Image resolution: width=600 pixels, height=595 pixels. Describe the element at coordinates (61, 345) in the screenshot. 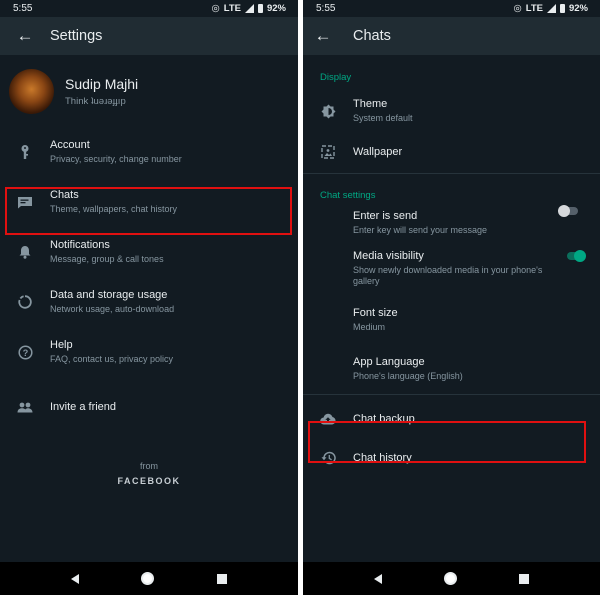

I see `item-title: Help` at that location.